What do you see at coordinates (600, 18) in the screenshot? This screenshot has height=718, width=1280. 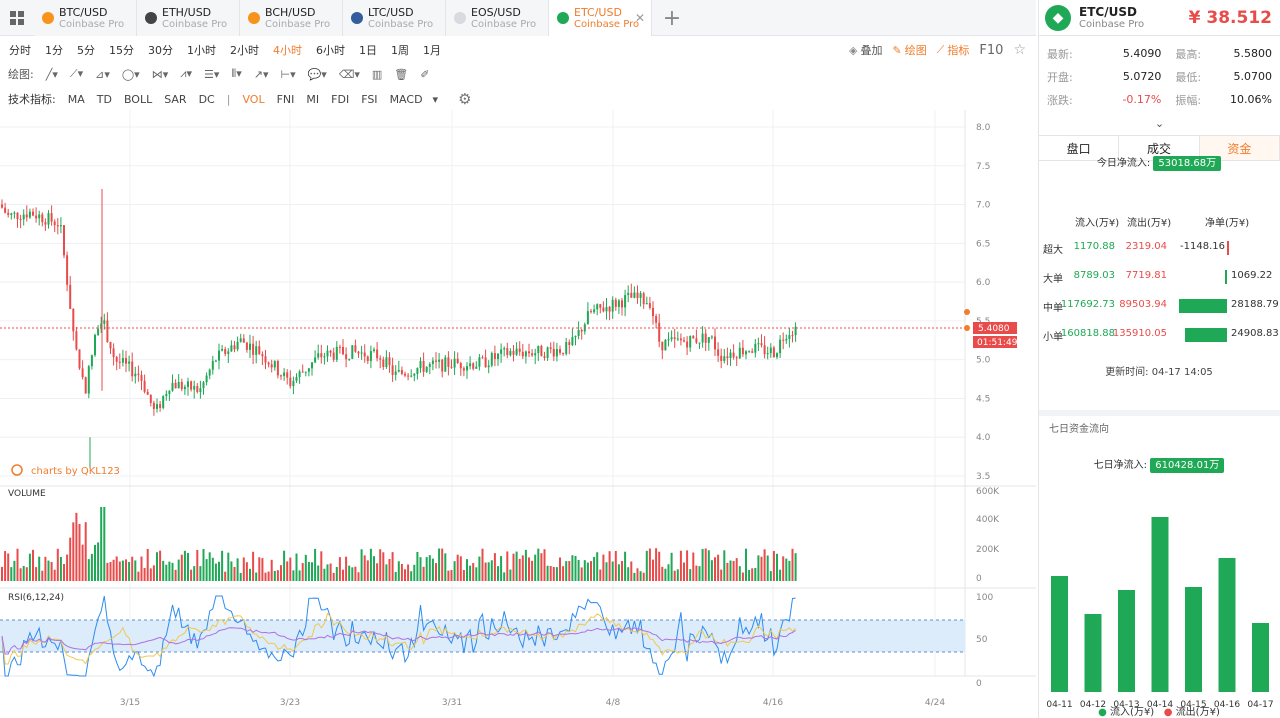 I see `symbol-tab-etc-usd: ETC/USD Coinbase Pro ✕` at bounding box center [600, 18].